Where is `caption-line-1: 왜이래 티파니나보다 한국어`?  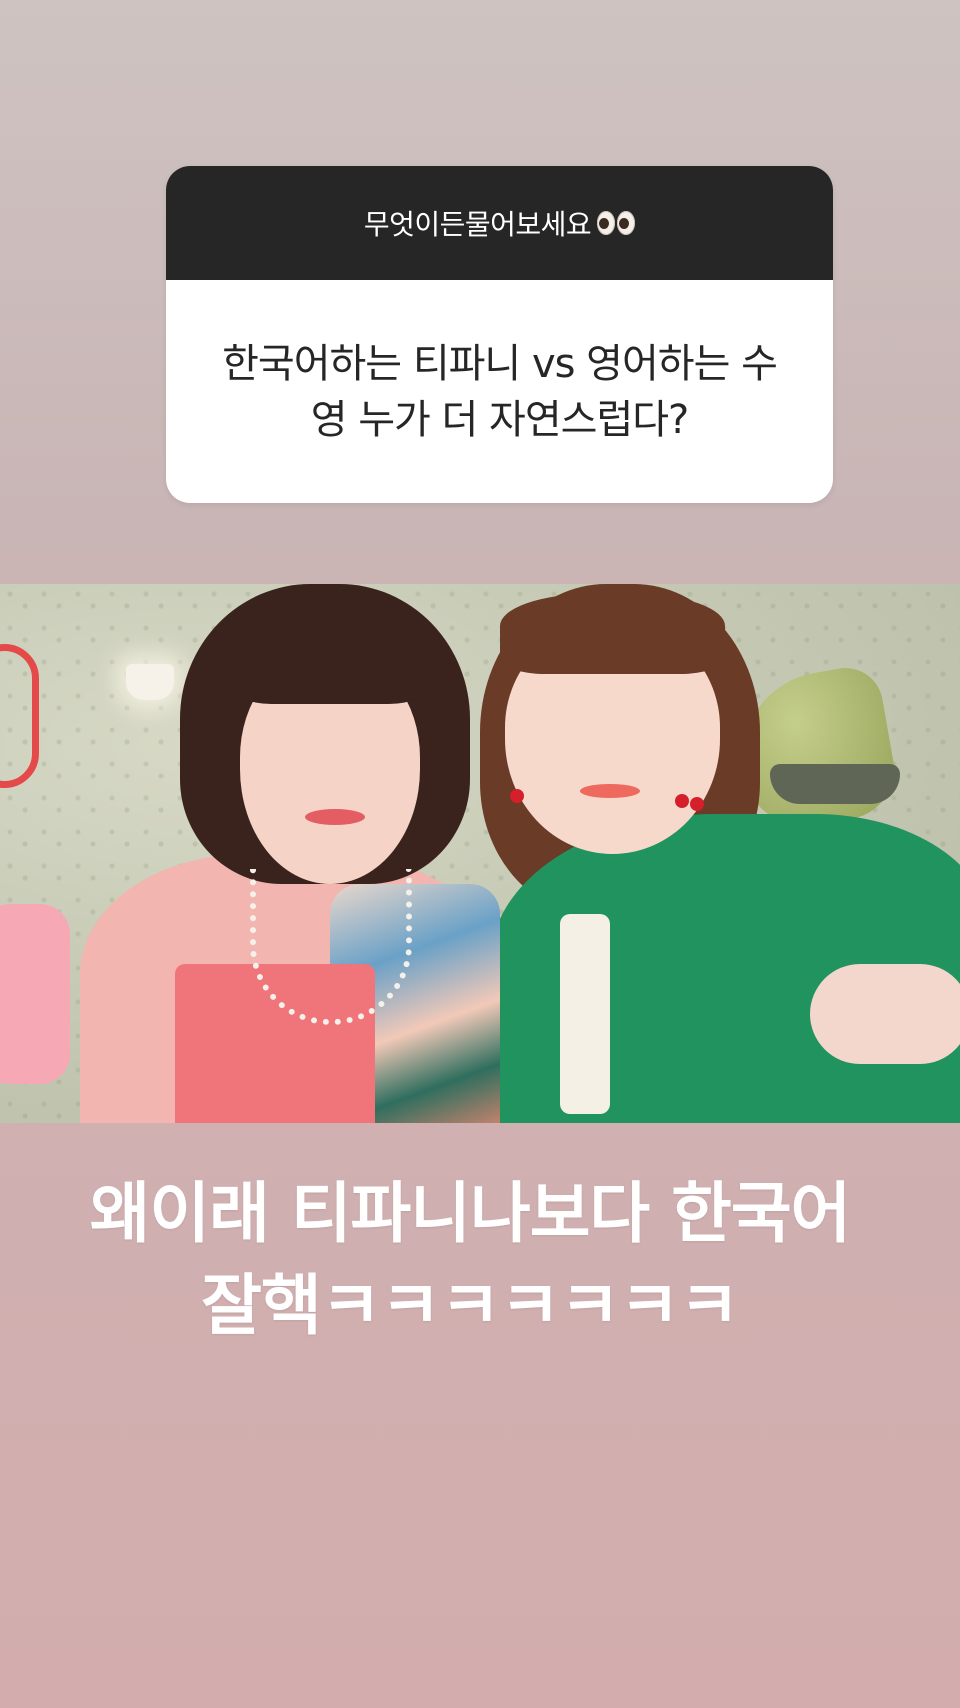
caption-line-1: 왜이래 티파니나보다 한국어 is located at coordinates (470, 1213).